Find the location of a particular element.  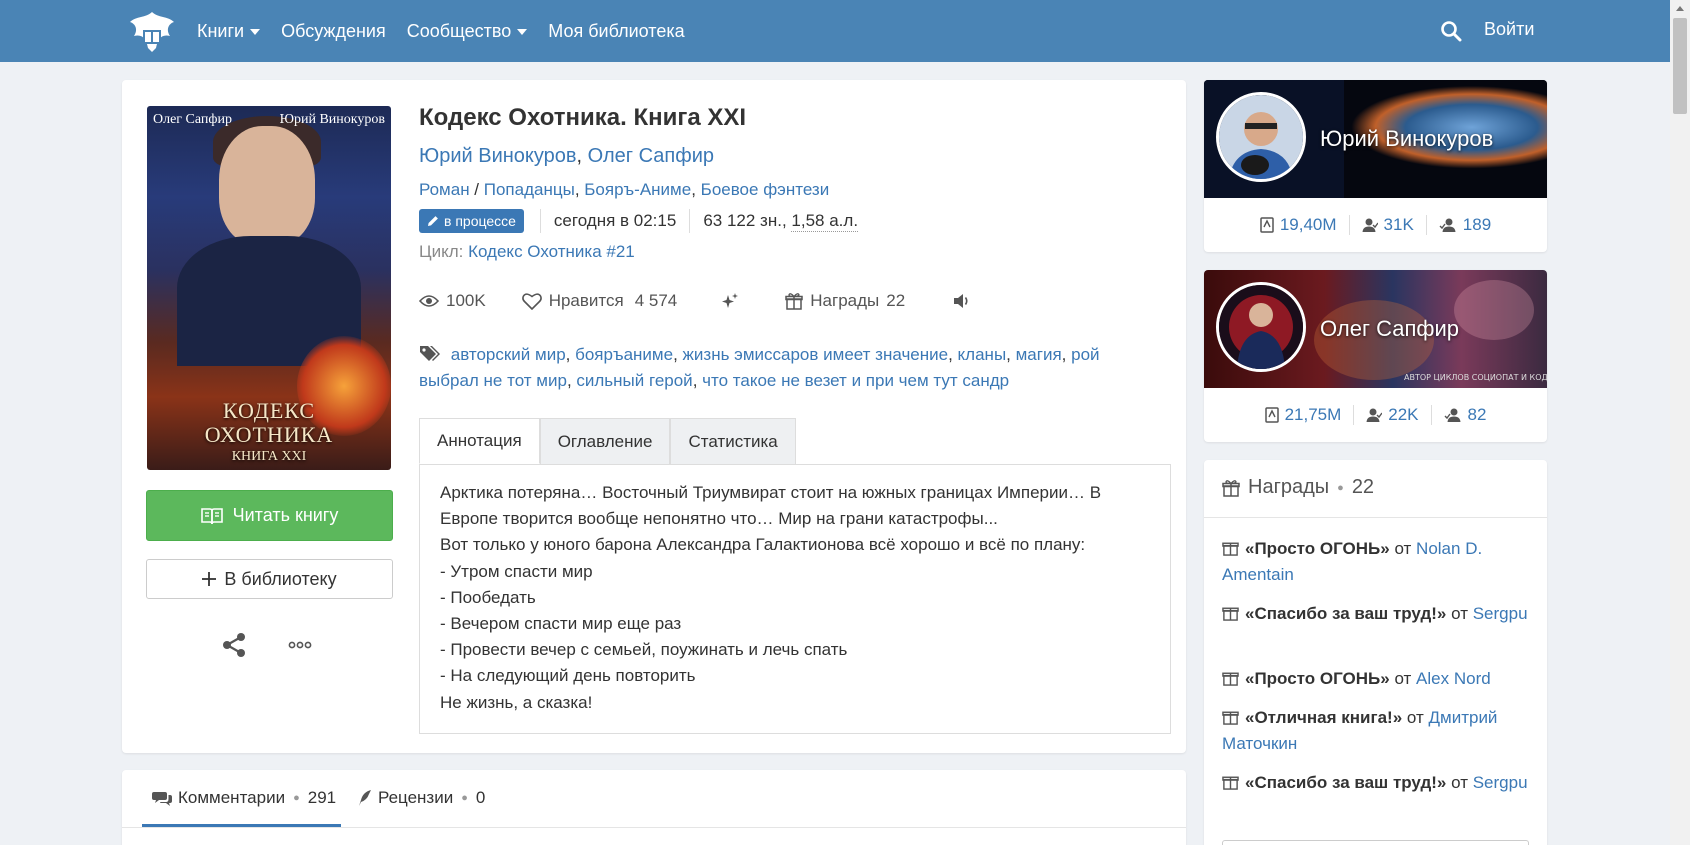

site-logo-icon is located at coordinates (152, 32).